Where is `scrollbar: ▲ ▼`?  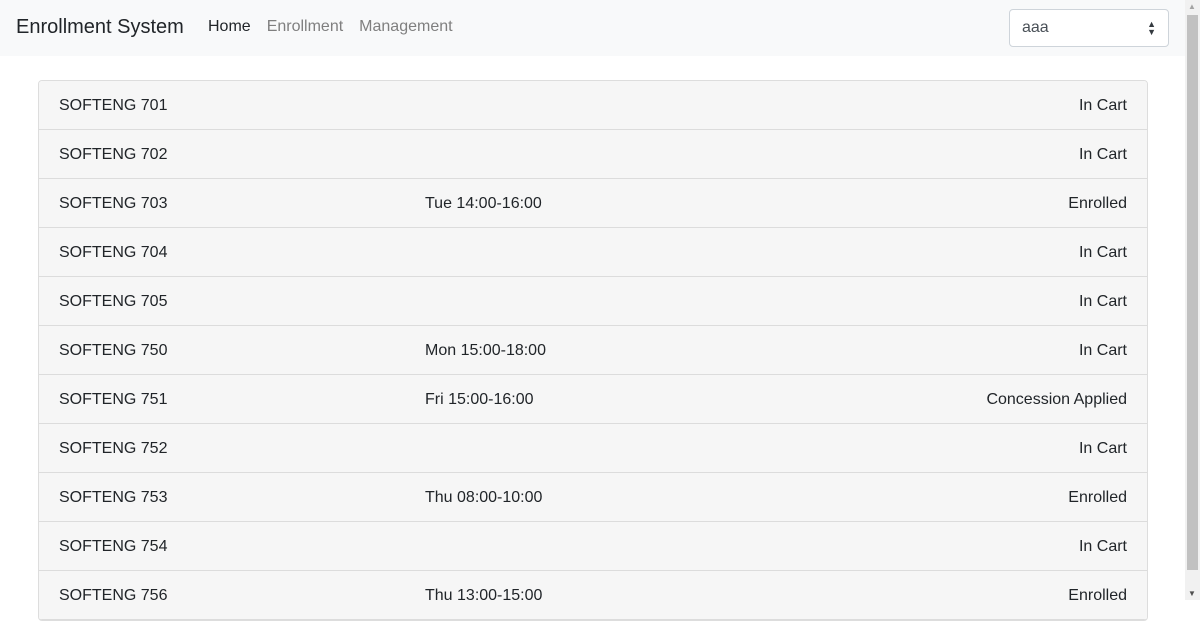
scrollbar: ▲ ▼ is located at coordinates (1192, 300).